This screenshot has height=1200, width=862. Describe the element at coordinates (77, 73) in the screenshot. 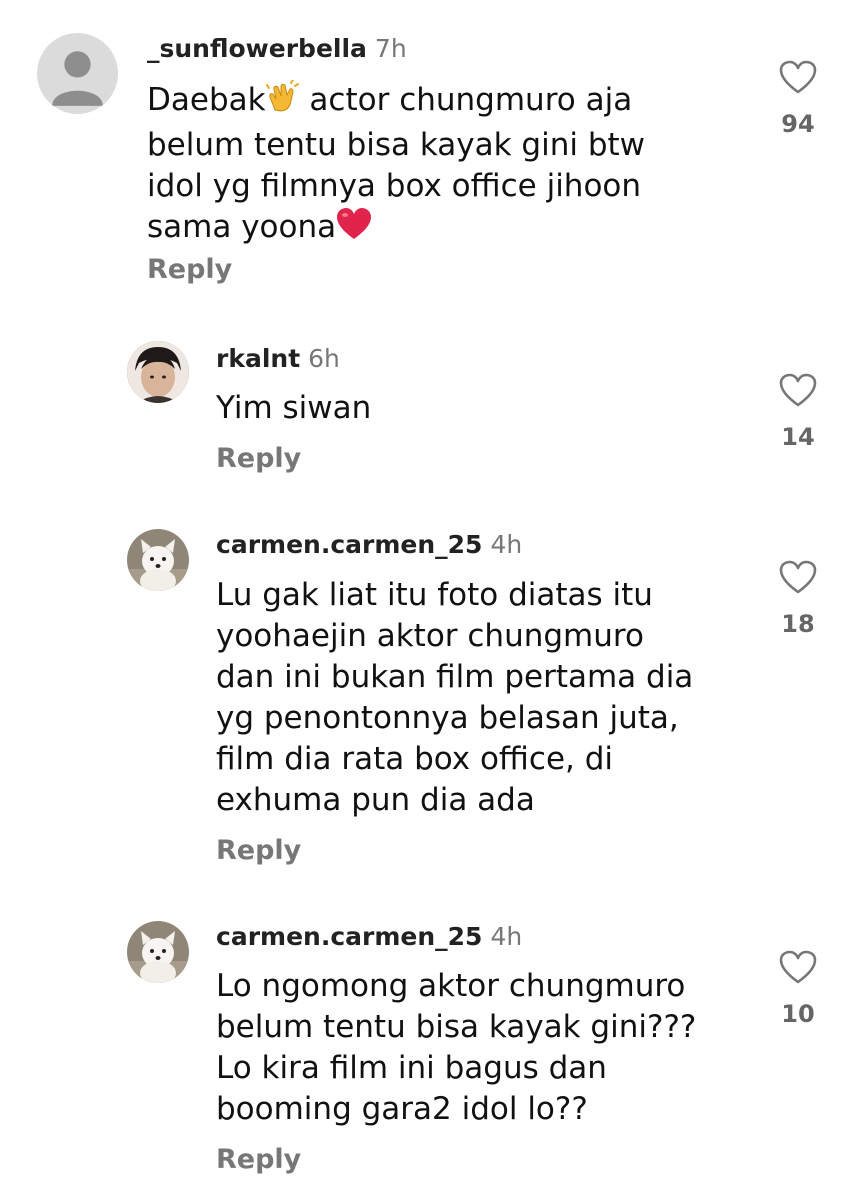

I see `default-avatar-icon` at that location.